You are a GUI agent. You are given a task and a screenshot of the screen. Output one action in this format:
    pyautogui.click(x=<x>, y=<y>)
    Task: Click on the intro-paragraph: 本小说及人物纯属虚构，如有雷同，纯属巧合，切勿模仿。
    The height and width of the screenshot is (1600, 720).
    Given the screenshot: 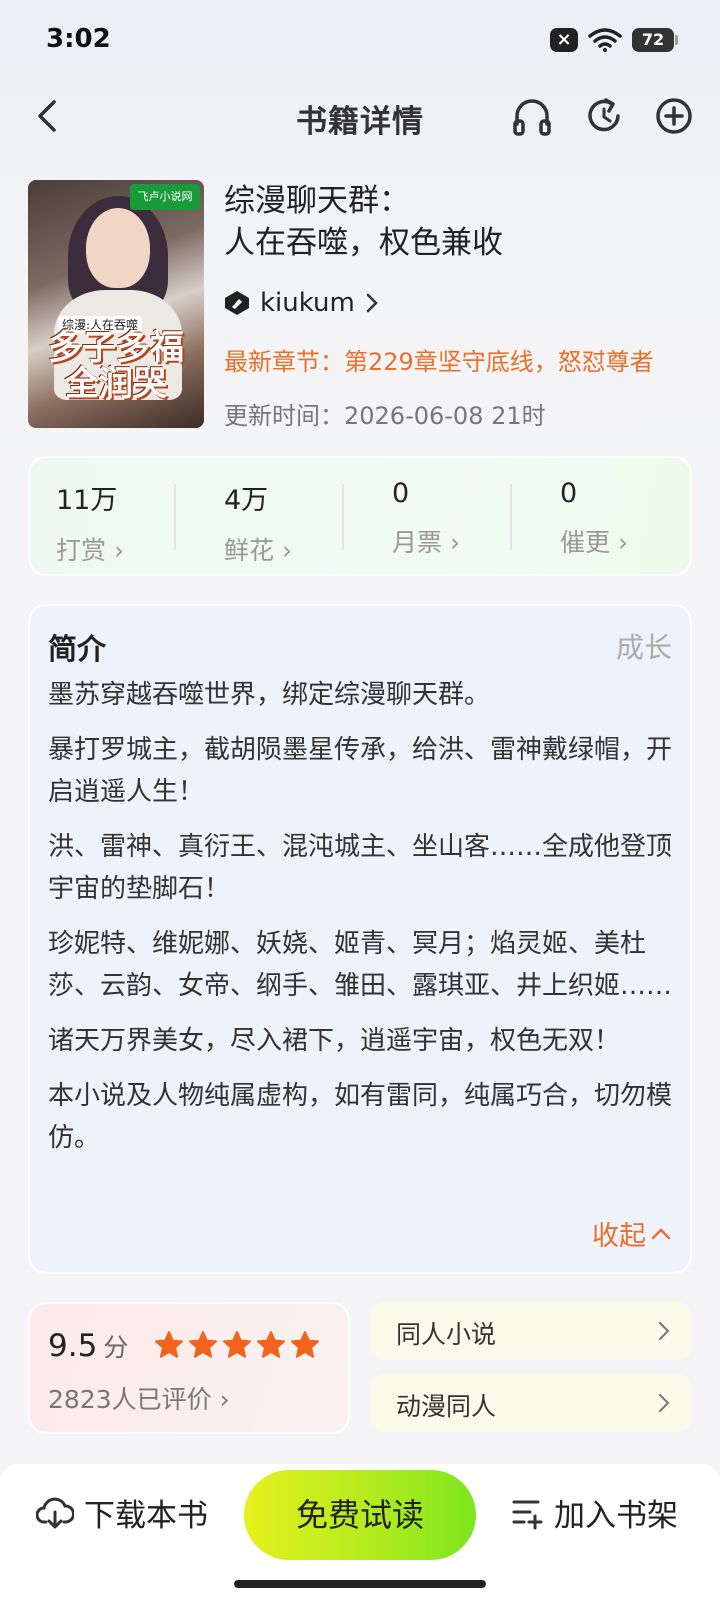 What is the action you would take?
    pyautogui.click(x=360, y=1117)
    